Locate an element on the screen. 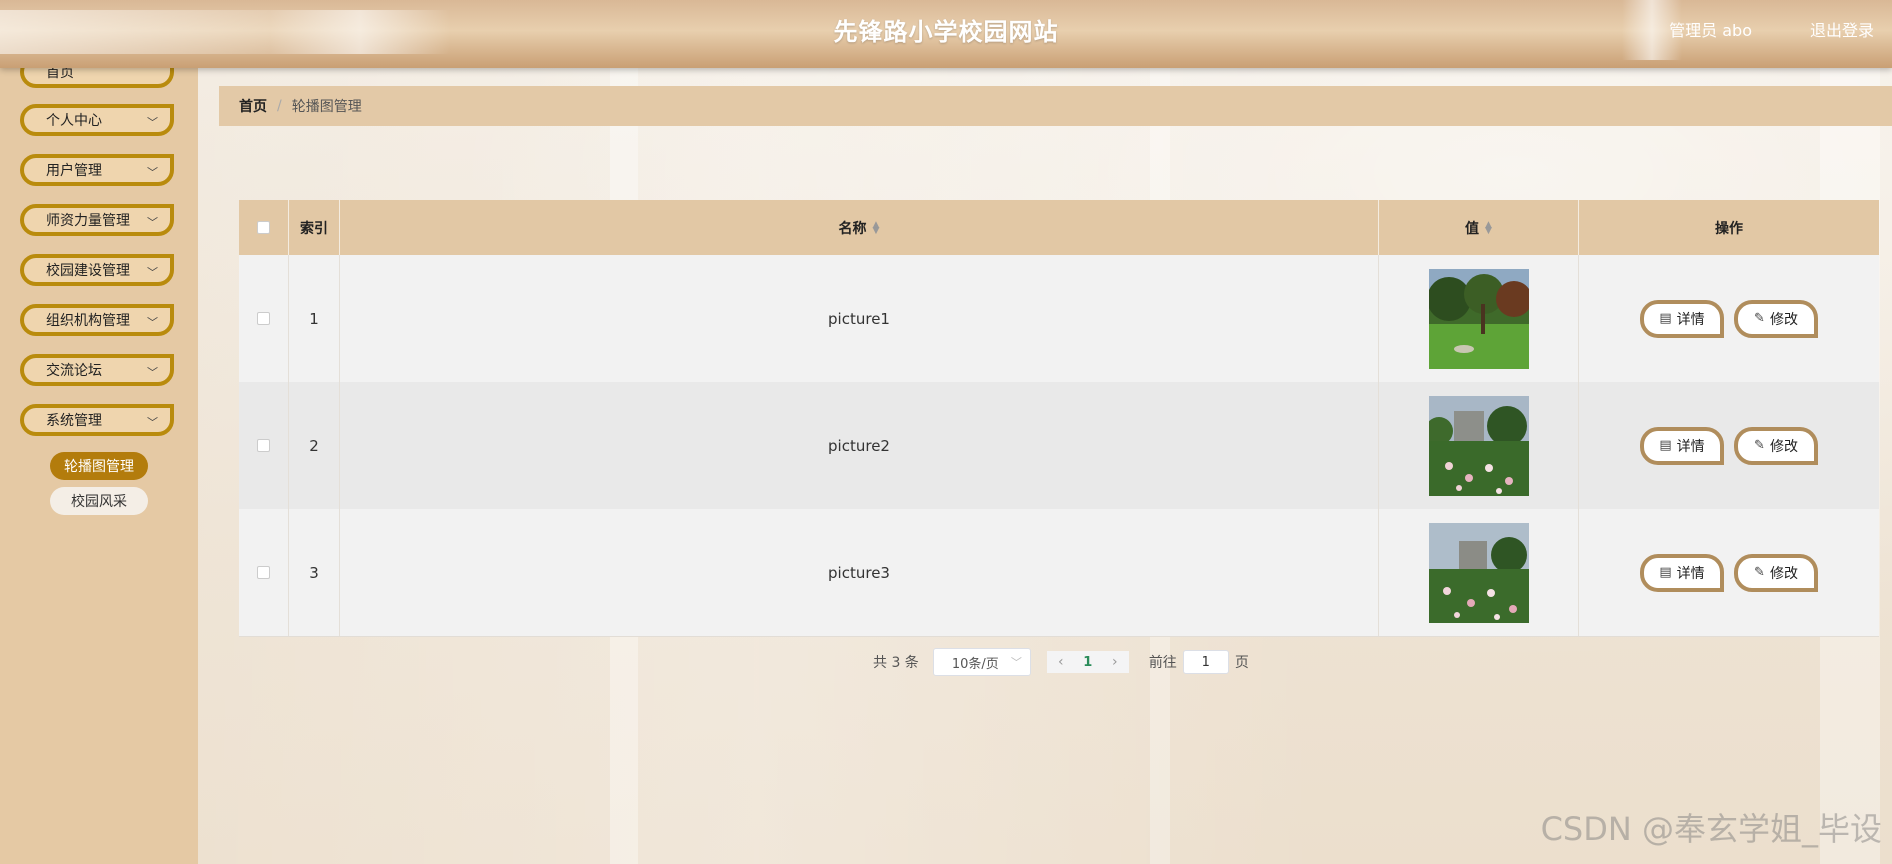 The image size is (1892, 864). row-index: 1 is located at coordinates (314, 318).